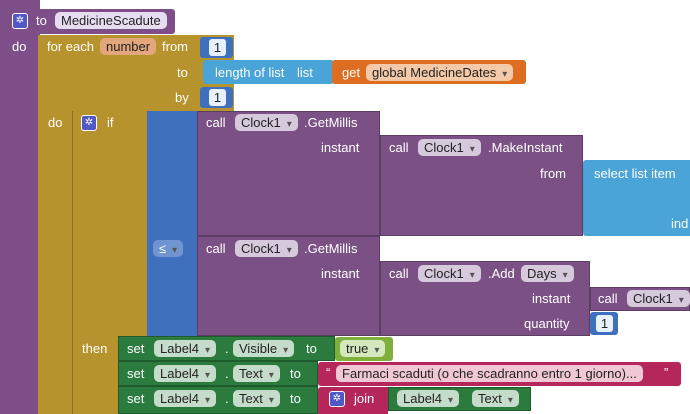 The width and height of the screenshot is (690, 414). Describe the element at coordinates (110, 122) in the screenshot. I see `if-label: if` at that location.